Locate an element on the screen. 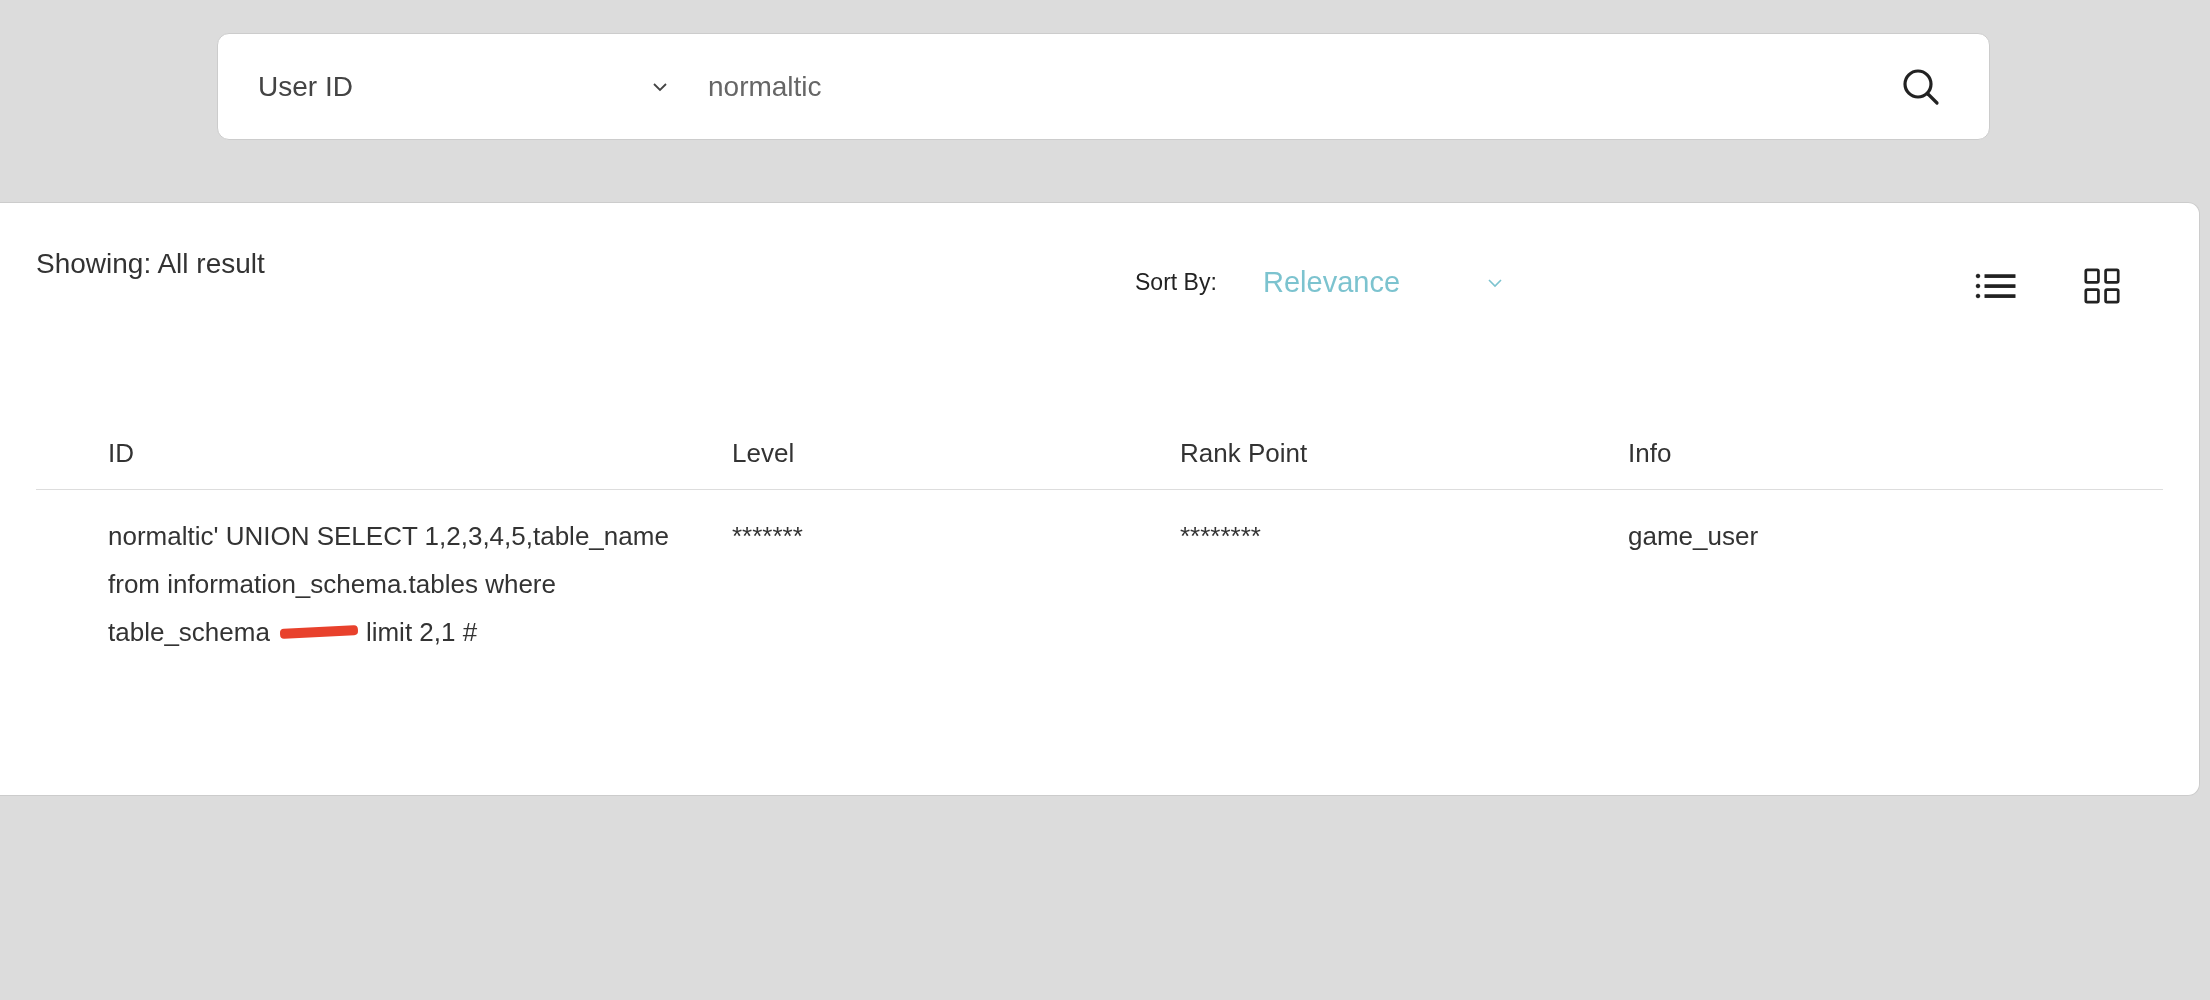 The image size is (2210, 1000). column-header: Level is located at coordinates (763, 453).